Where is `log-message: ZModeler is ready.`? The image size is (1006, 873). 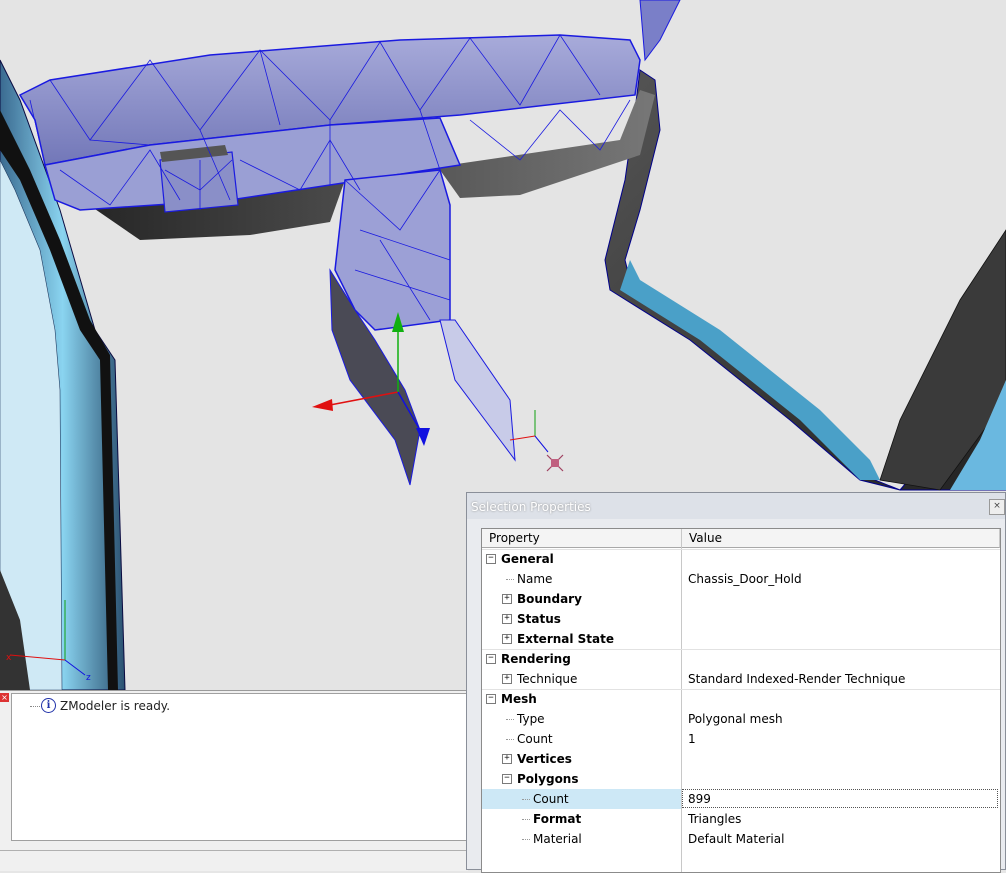
log-message: ZModeler is ready. is located at coordinates (115, 706).